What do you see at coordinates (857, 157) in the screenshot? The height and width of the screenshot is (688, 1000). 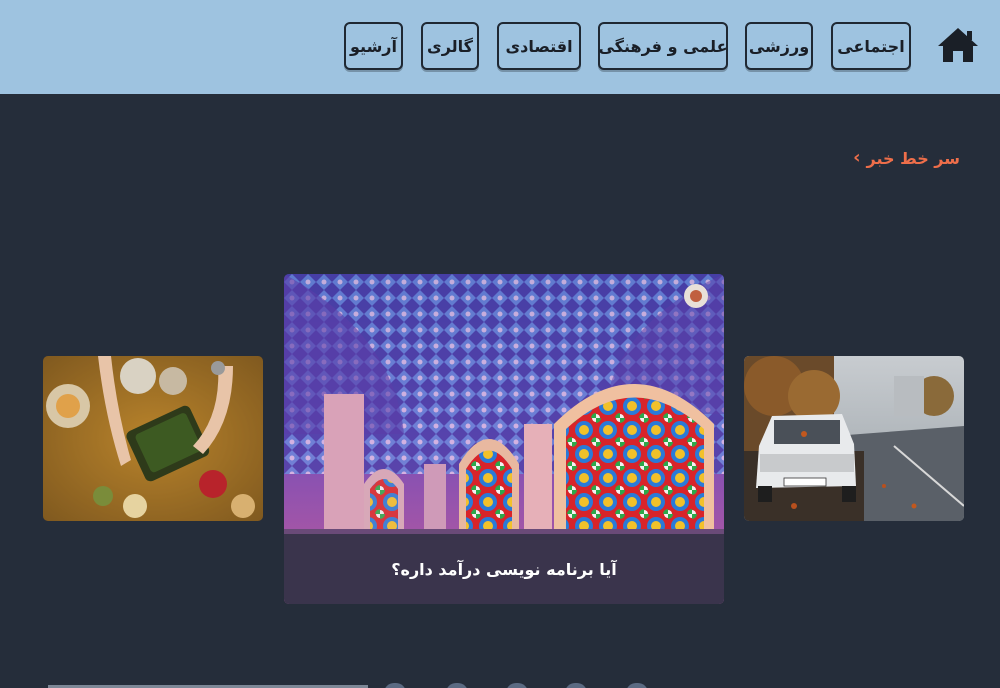 I see `chevron-right-icon: ›` at bounding box center [857, 157].